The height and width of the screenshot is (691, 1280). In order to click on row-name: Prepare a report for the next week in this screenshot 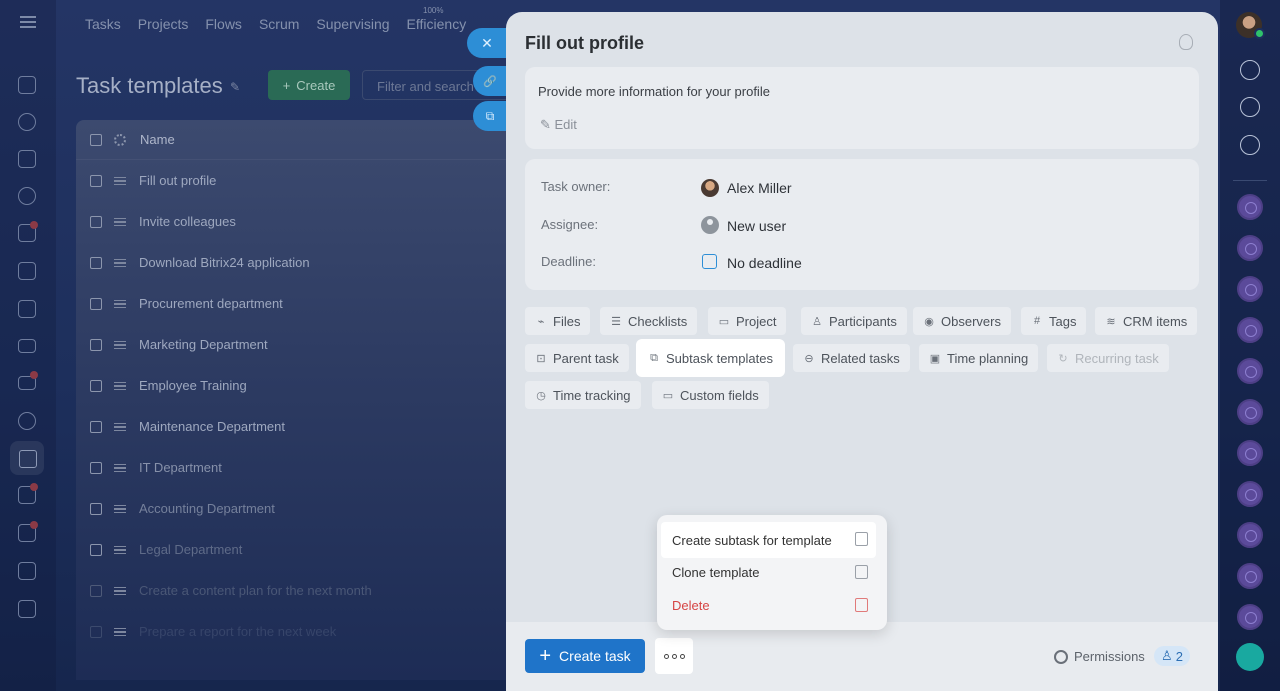, I will do `click(237, 631)`.